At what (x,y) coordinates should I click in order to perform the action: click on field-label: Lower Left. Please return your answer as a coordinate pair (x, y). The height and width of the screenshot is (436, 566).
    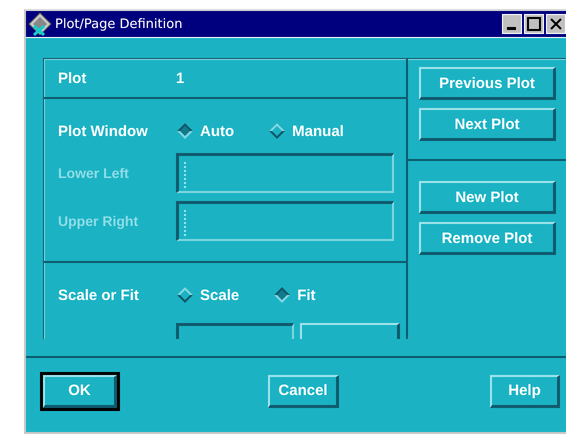
    Looking at the image, I should click on (94, 173).